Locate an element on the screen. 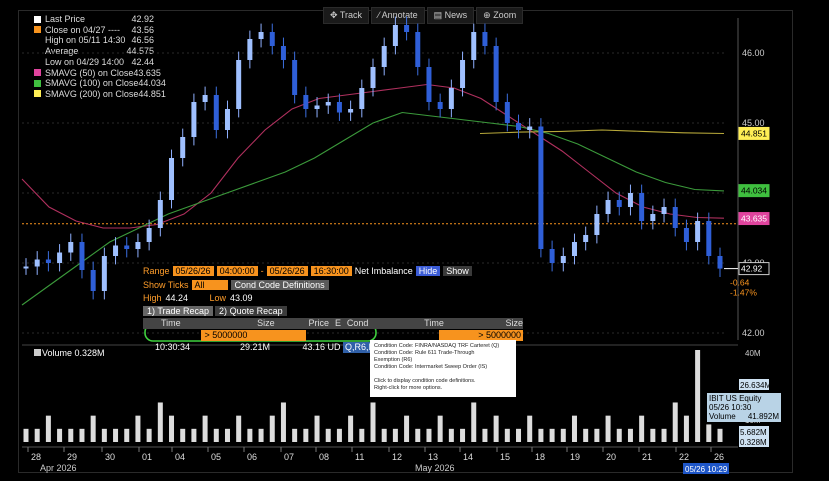 The width and height of the screenshot is (829, 481). volume-label: Volume 0.328M is located at coordinates (73, 353).